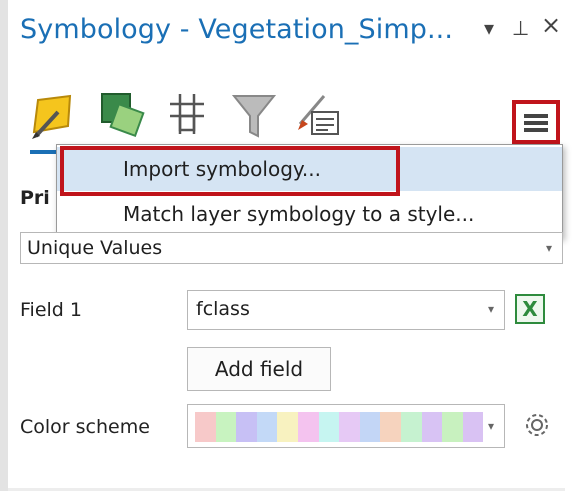  Describe the element at coordinates (95, 248) in the screenshot. I see `primary-symbology-value: Unique Values` at that location.